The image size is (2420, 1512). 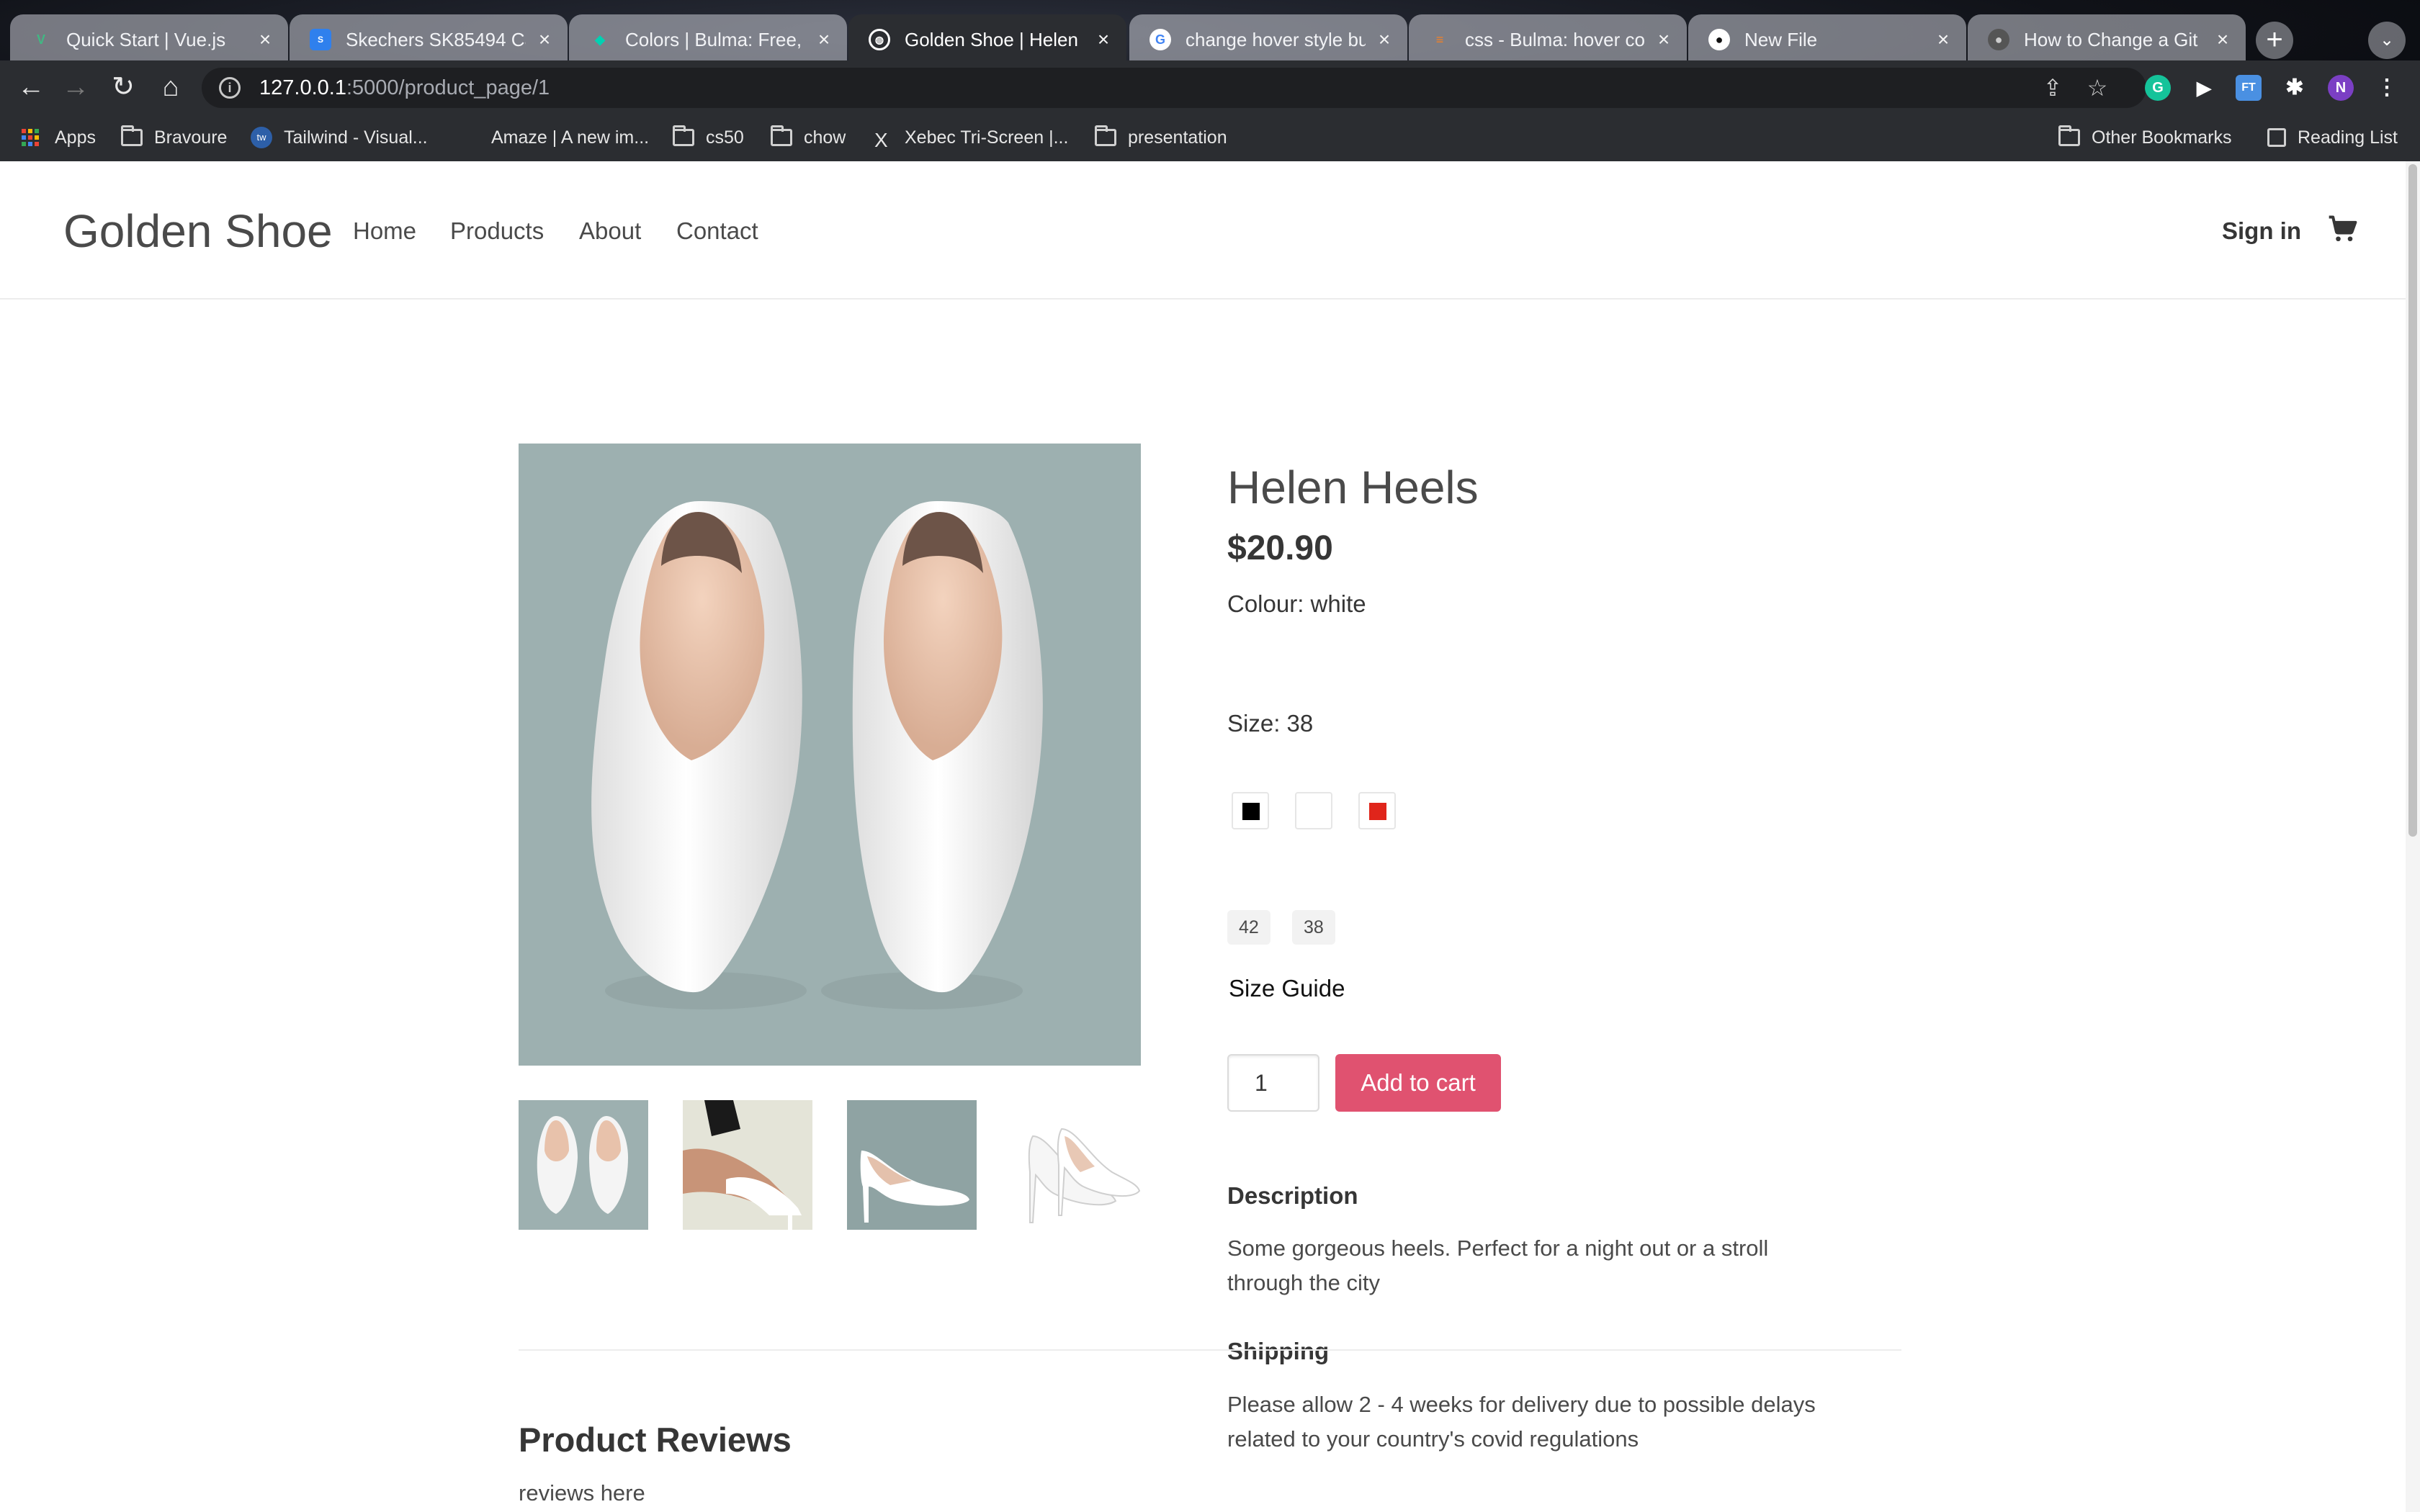 What do you see at coordinates (2097, 87) in the screenshot?
I see `bookmark-star-icon: ☆` at bounding box center [2097, 87].